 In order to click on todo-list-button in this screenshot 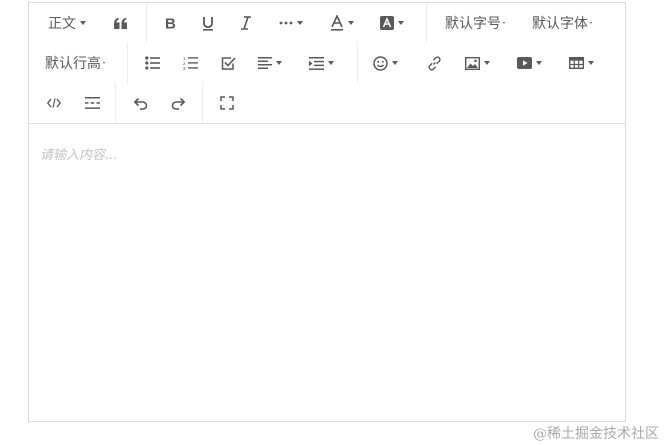, I will do `click(228, 63)`.